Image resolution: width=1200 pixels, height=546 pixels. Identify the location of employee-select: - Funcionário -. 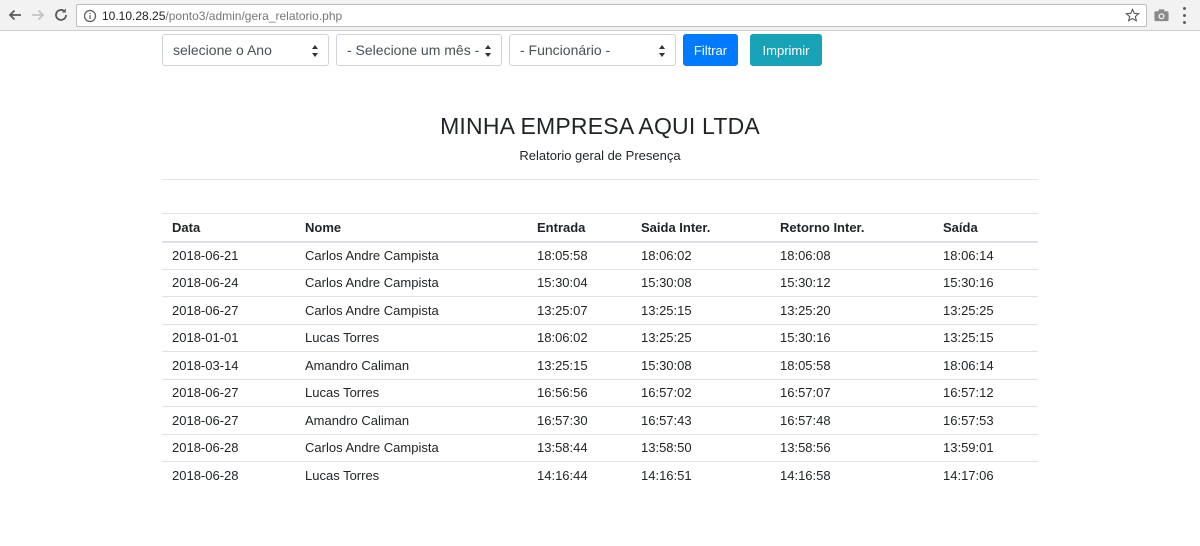
(592, 50).